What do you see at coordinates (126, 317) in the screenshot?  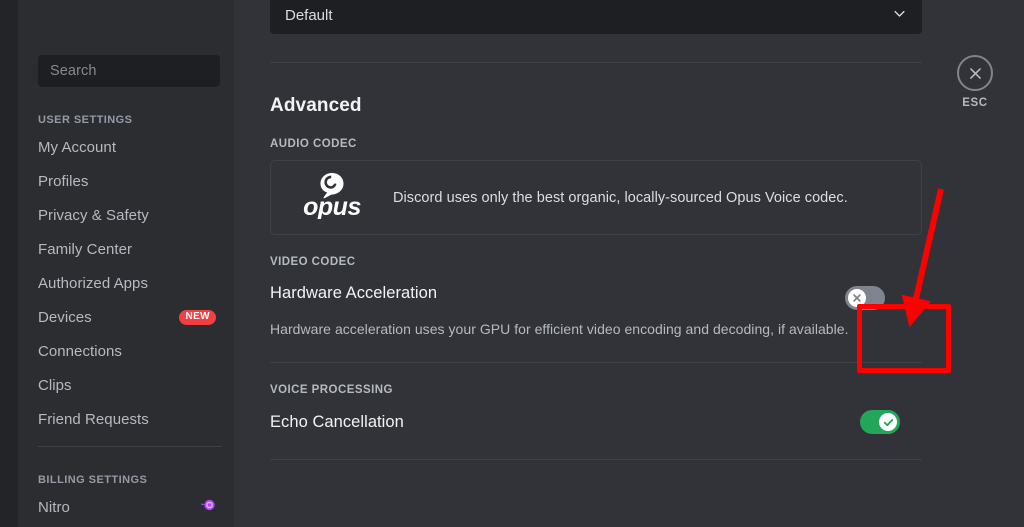 I see `sidebar-item-devices: Devices NEW` at bounding box center [126, 317].